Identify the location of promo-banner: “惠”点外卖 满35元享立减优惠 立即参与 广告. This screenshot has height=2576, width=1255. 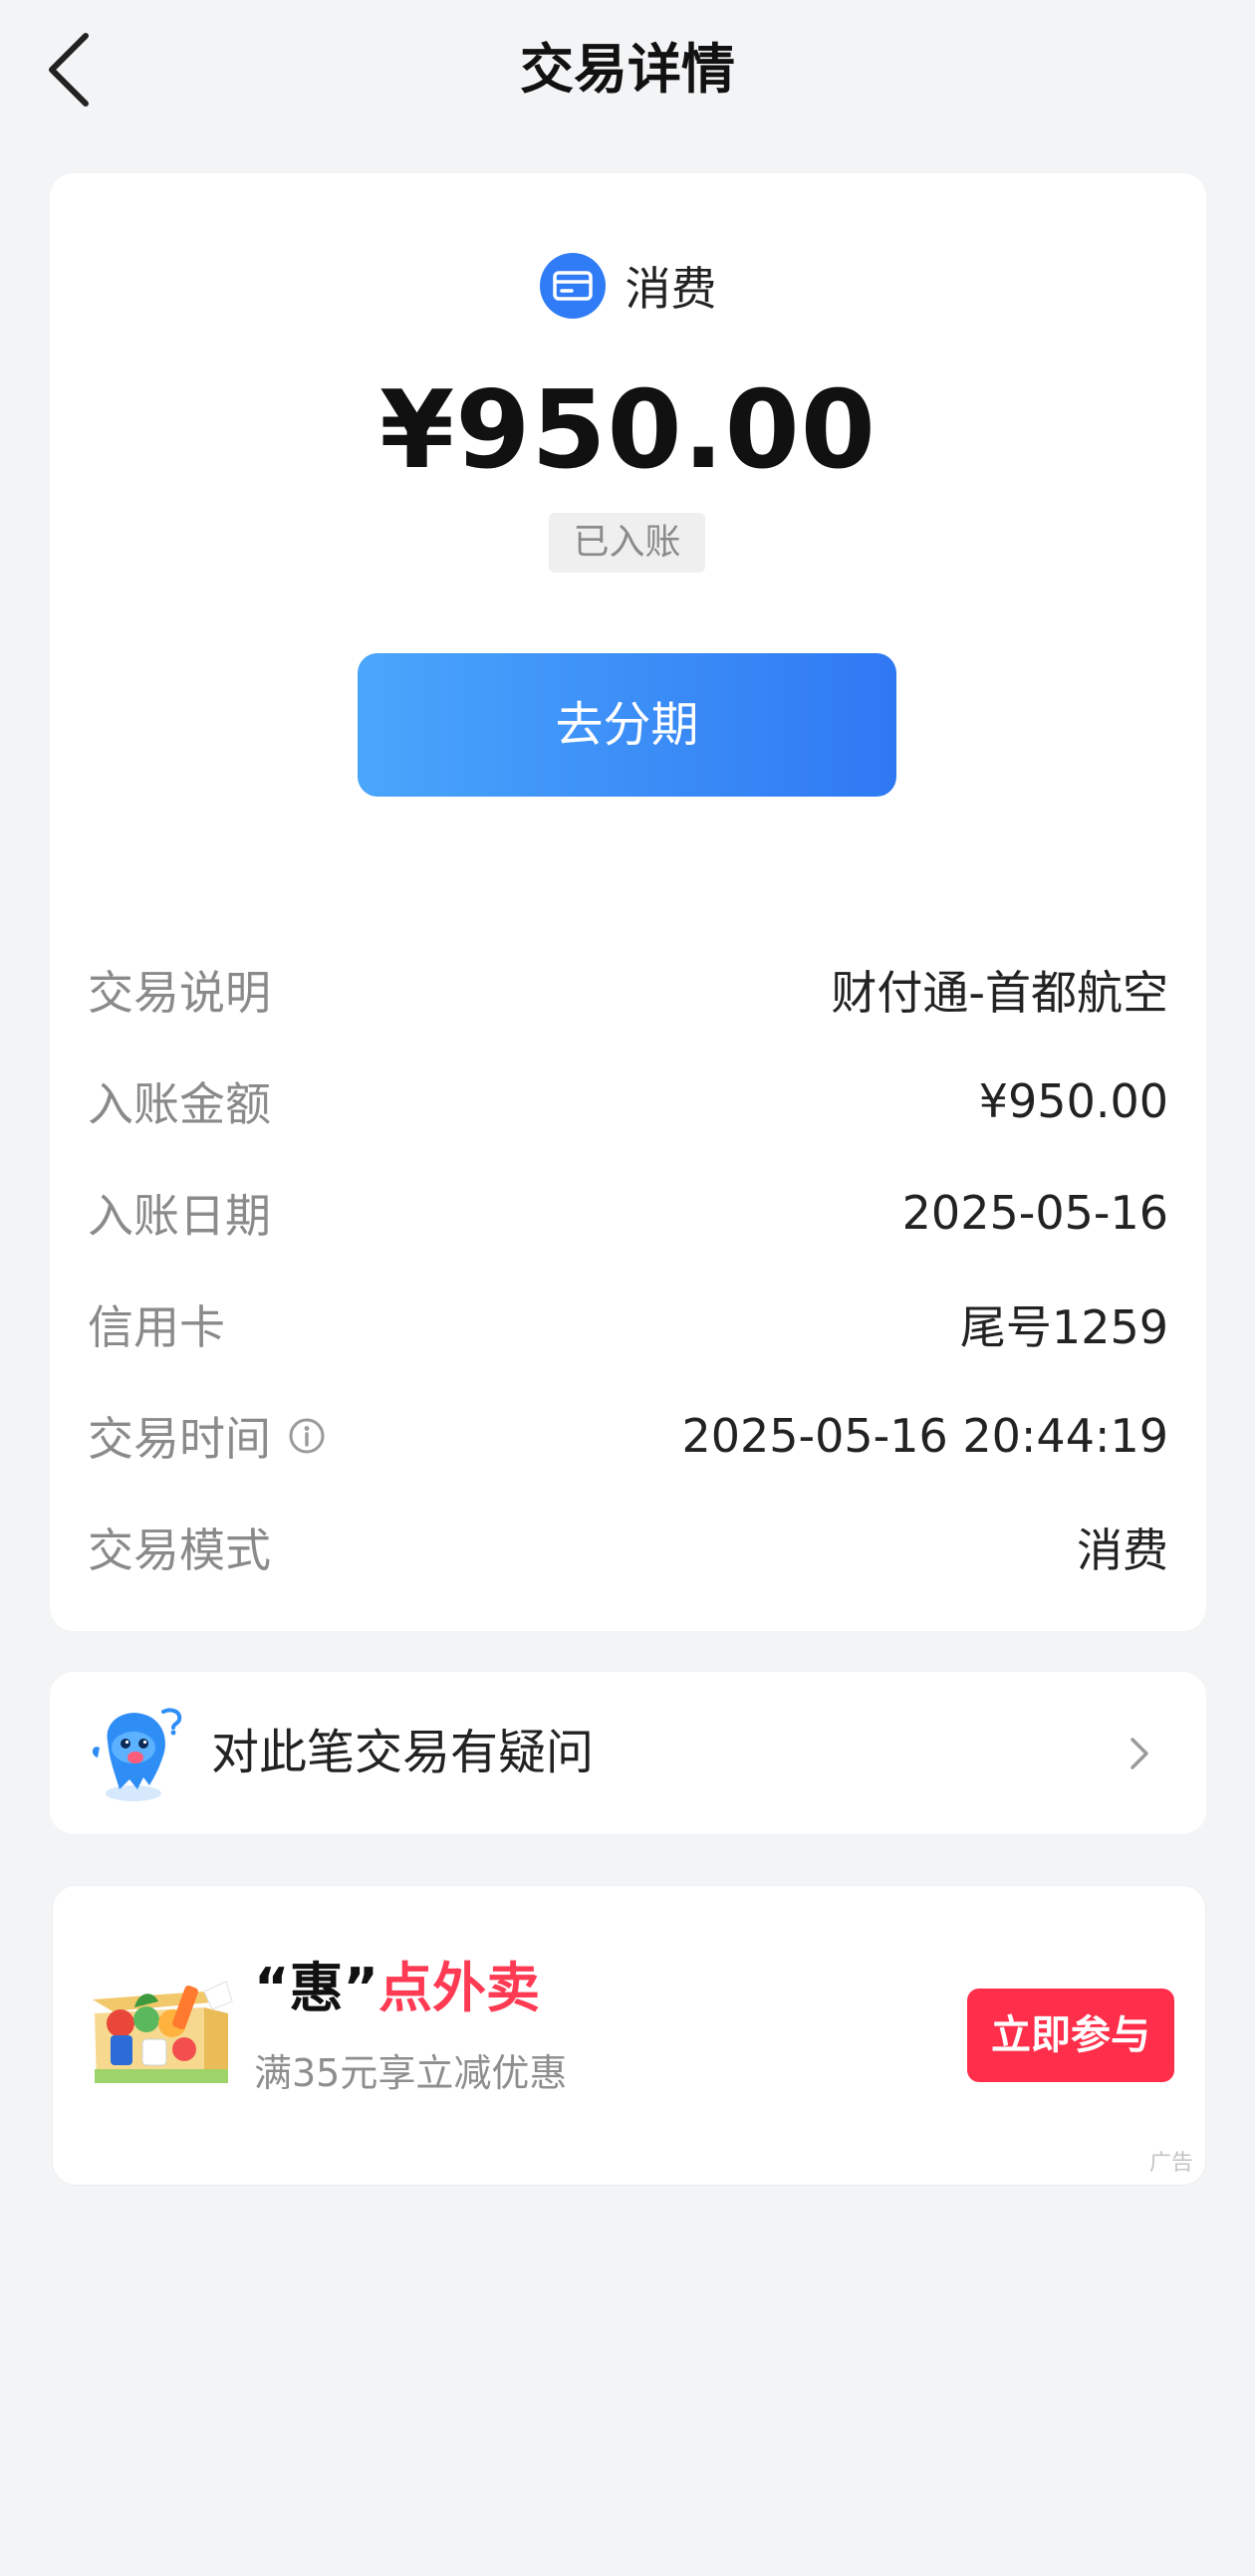
(629, 2035).